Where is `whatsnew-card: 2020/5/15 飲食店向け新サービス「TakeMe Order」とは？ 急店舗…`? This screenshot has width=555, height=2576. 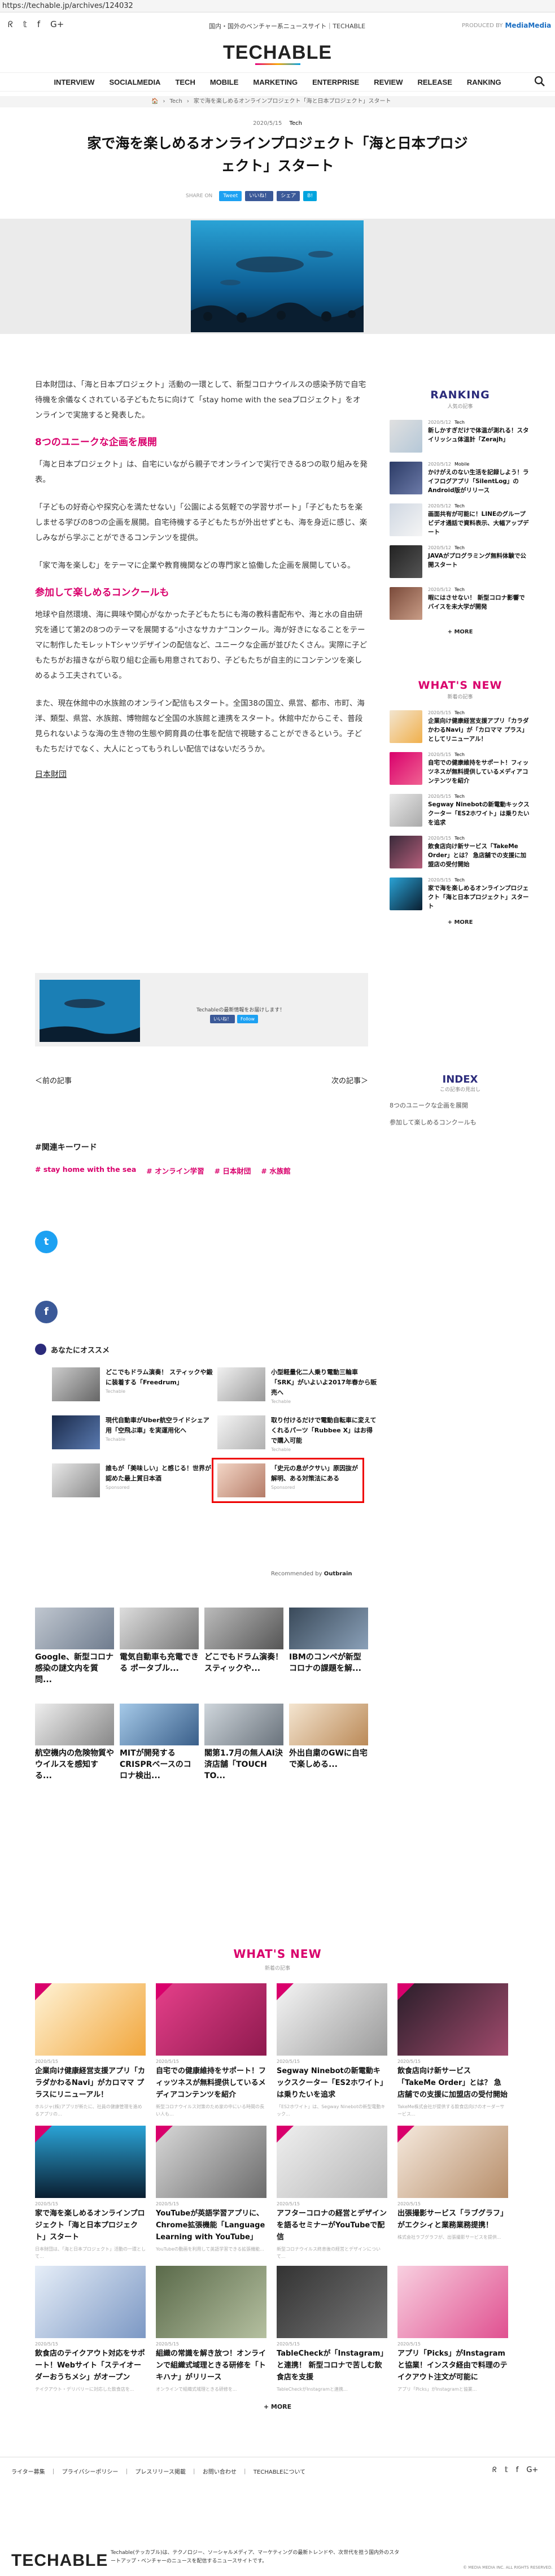 whatsnew-card: 2020/5/15 飲食店向け新サービス「TakeMe Order」とは？ 急店舗… is located at coordinates (452, 2050).